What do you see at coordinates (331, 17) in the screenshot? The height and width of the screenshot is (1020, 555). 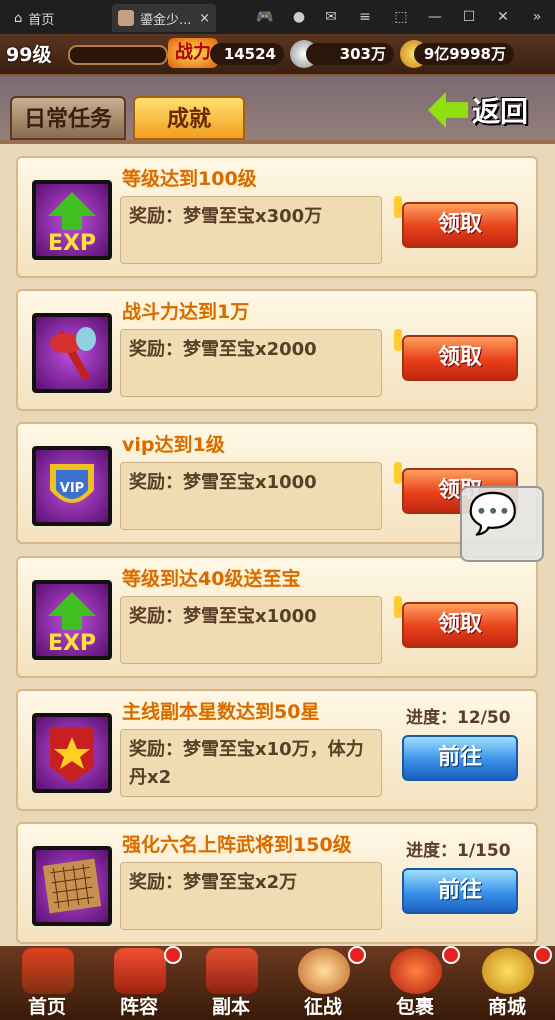 I see `mail-icon: ✉` at bounding box center [331, 17].